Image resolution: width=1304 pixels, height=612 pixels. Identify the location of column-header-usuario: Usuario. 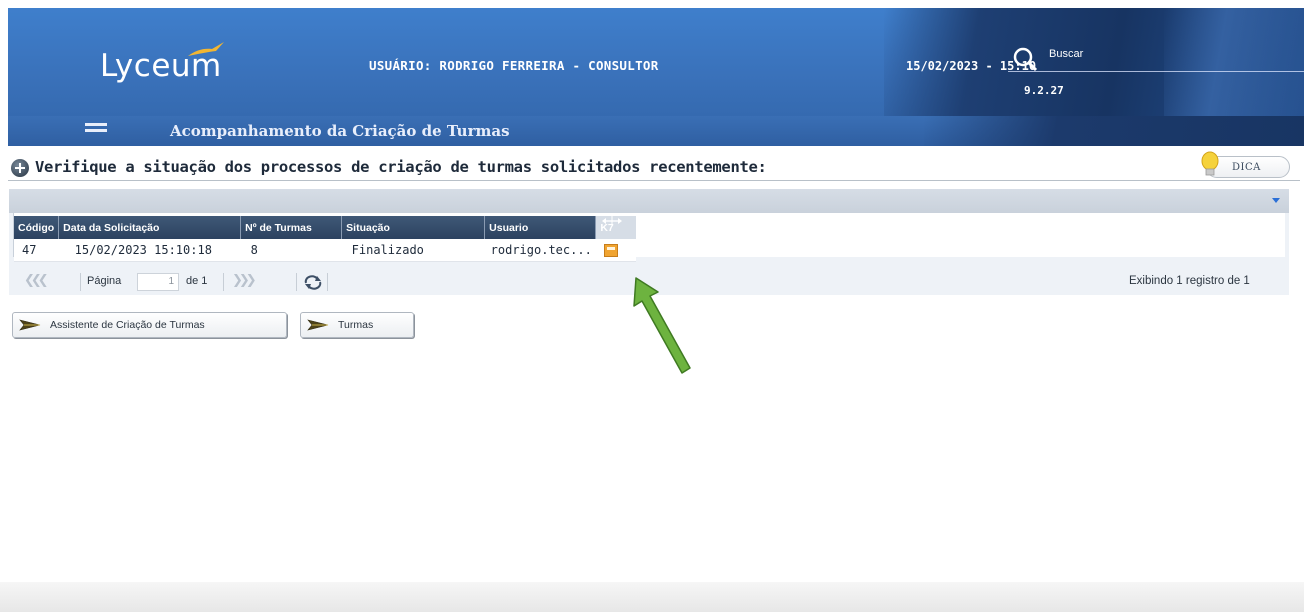
(540, 227).